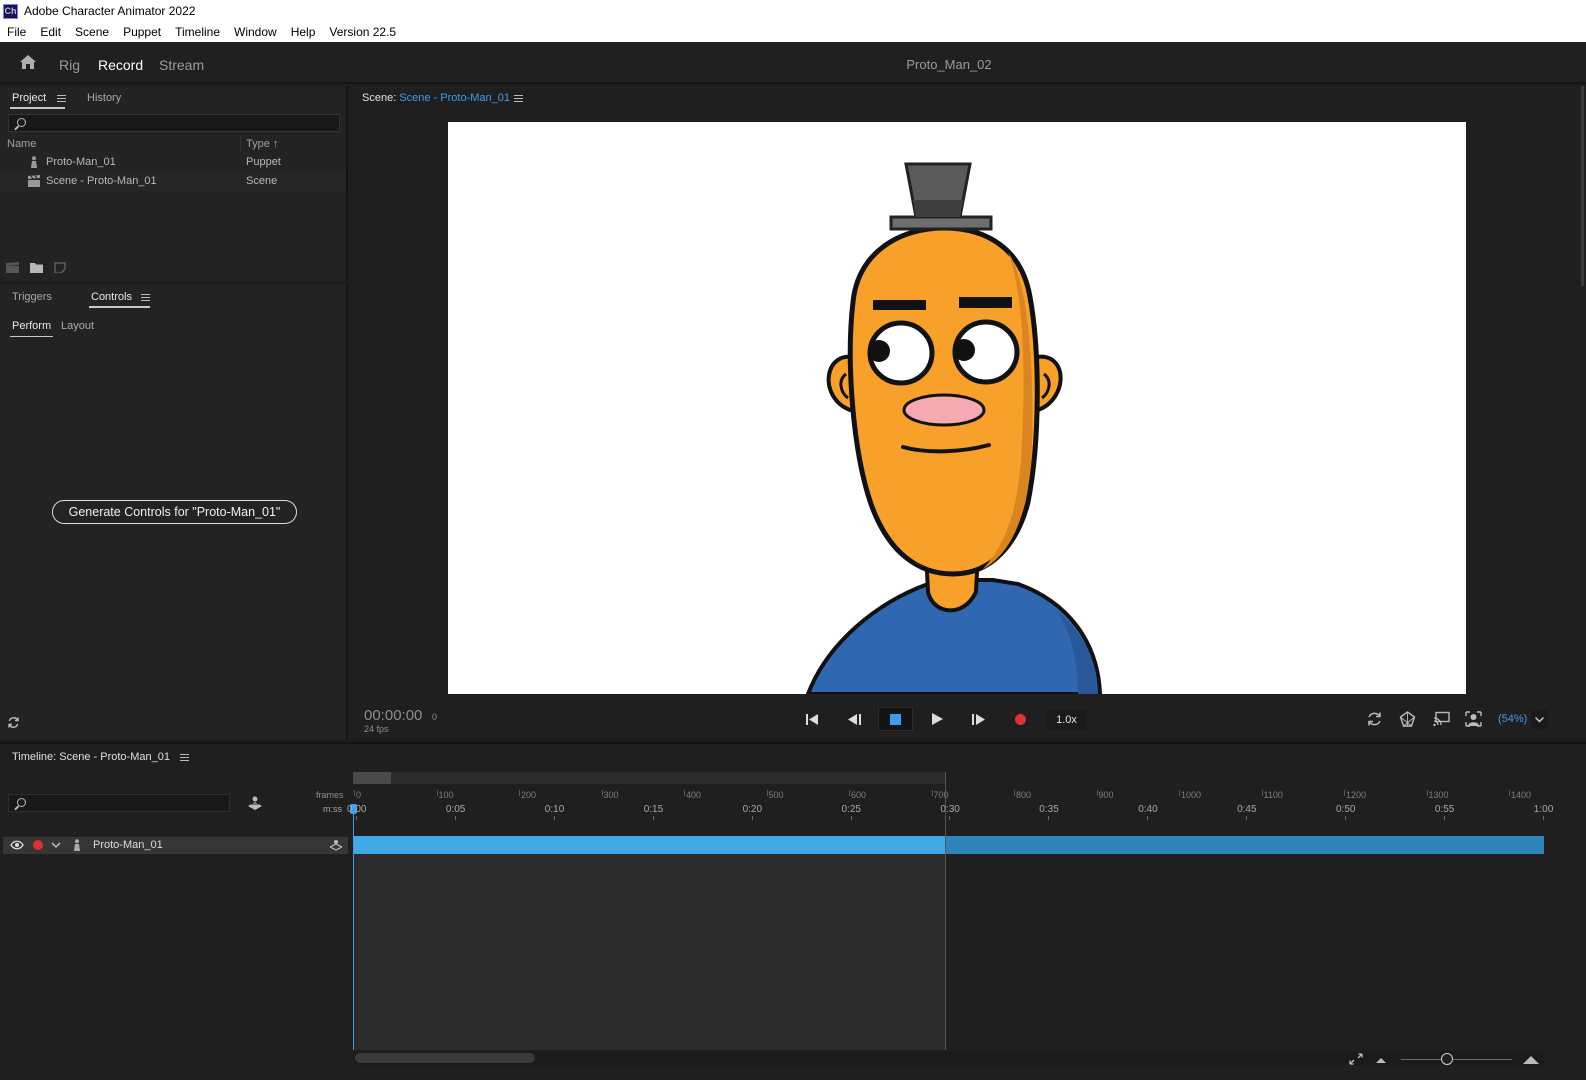 The image size is (1586, 1080). I want to click on menu-timeline: Timeline, so click(197, 32).